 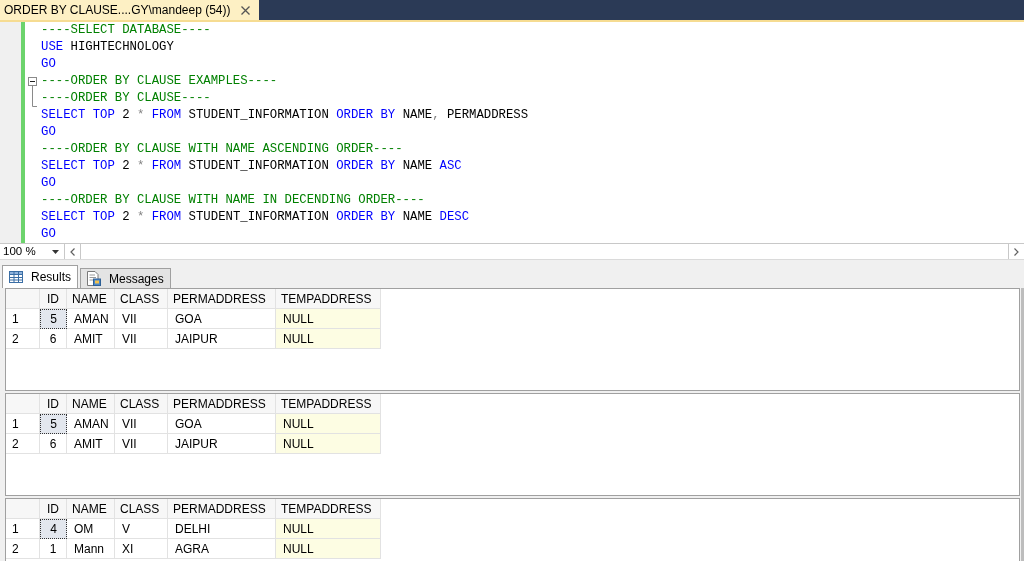 What do you see at coordinates (126, 98) in the screenshot?
I see `code-line: ----ORDER BY CLAUSE----` at bounding box center [126, 98].